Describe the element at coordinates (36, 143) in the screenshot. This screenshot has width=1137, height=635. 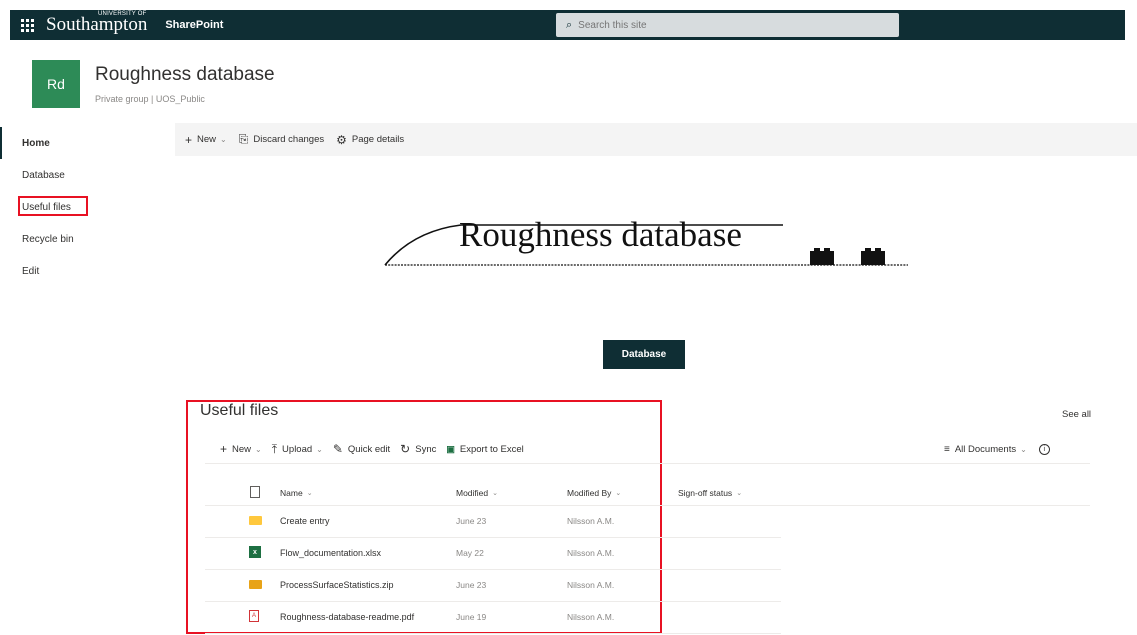
I see `nav-item-label: Home` at that location.